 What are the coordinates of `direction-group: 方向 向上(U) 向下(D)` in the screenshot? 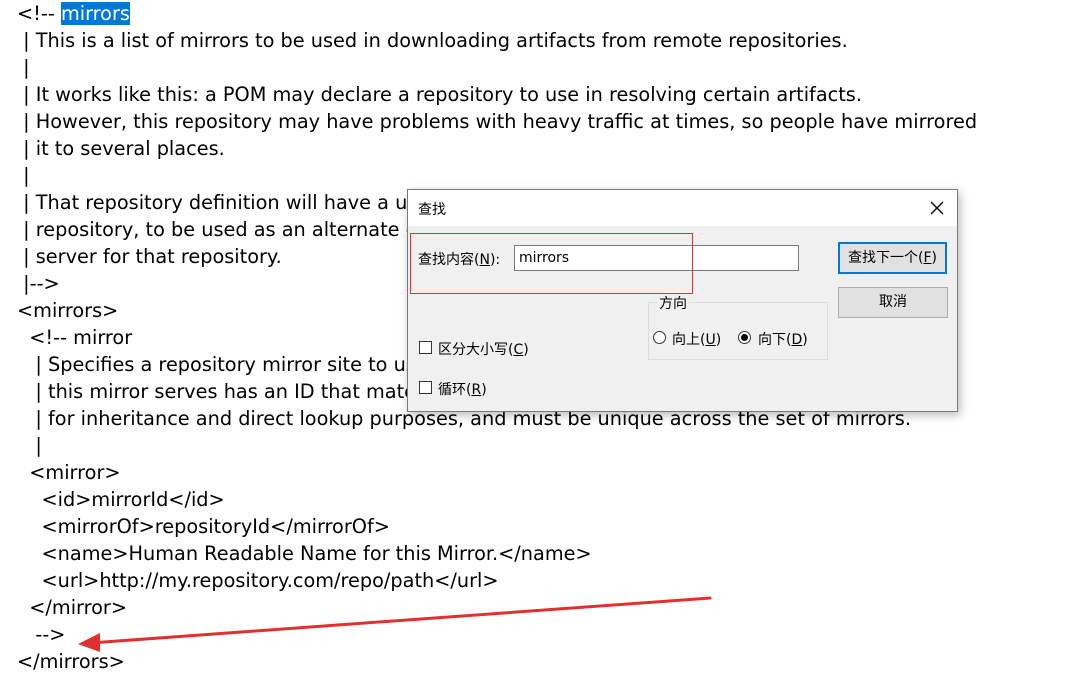 It's located at (738, 326).